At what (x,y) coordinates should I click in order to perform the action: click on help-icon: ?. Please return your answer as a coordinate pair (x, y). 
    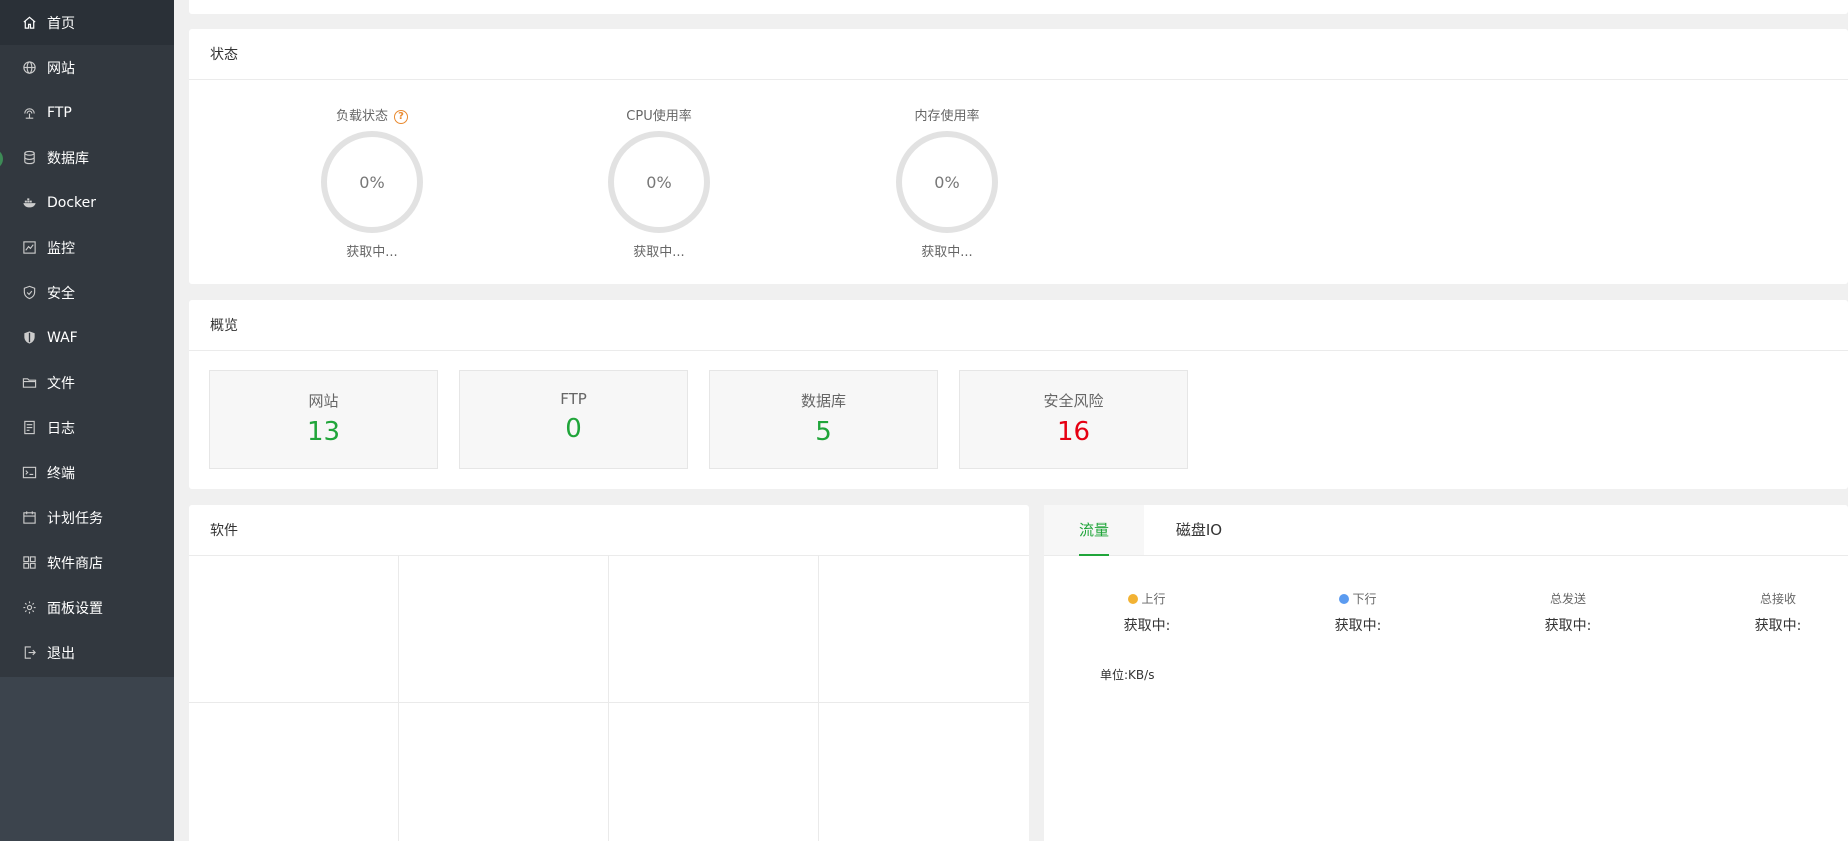
    Looking at the image, I should click on (401, 117).